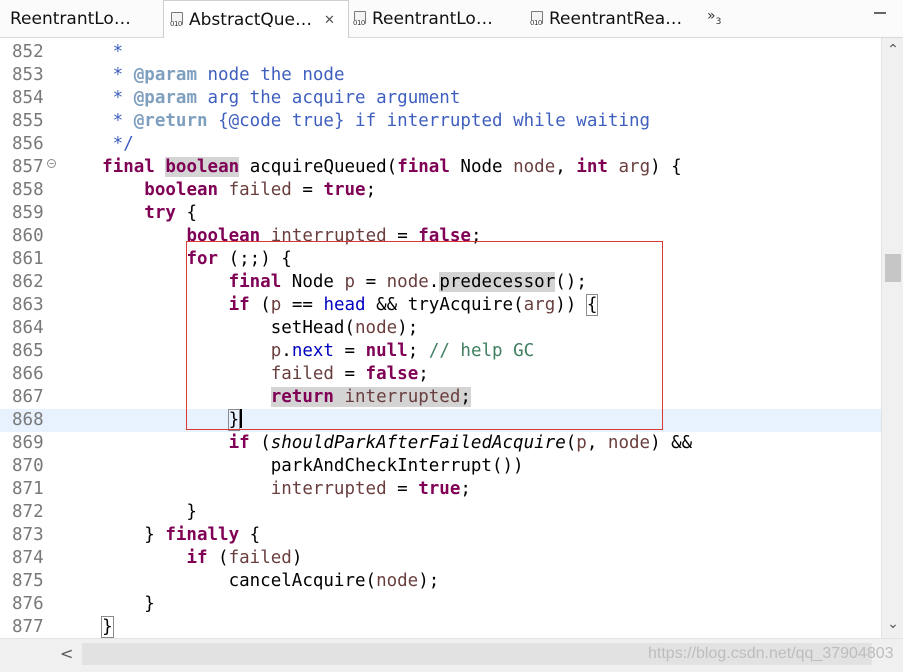  Describe the element at coordinates (771, 653) in the screenshot. I see `watermark: https://blog.csdn.net/qq_37904803` at that location.